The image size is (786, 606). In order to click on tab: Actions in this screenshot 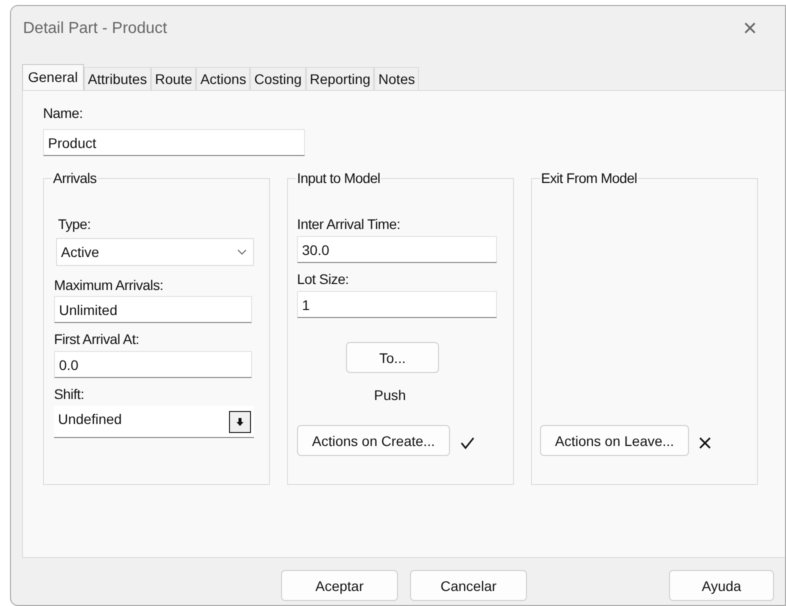, I will do `click(223, 78)`.